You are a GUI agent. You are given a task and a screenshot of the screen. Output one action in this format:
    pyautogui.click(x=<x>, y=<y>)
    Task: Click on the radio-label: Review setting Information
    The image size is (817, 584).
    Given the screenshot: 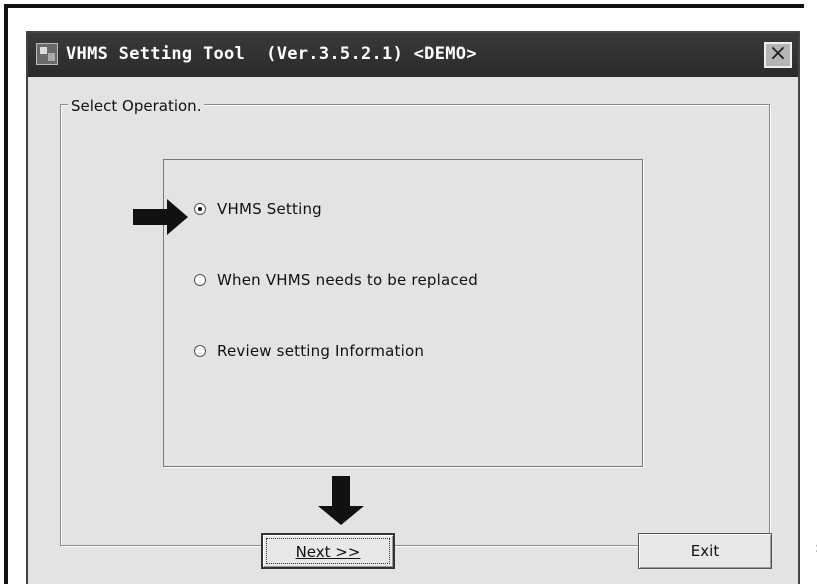 What is the action you would take?
    pyautogui.click(x=321, y=351)
    